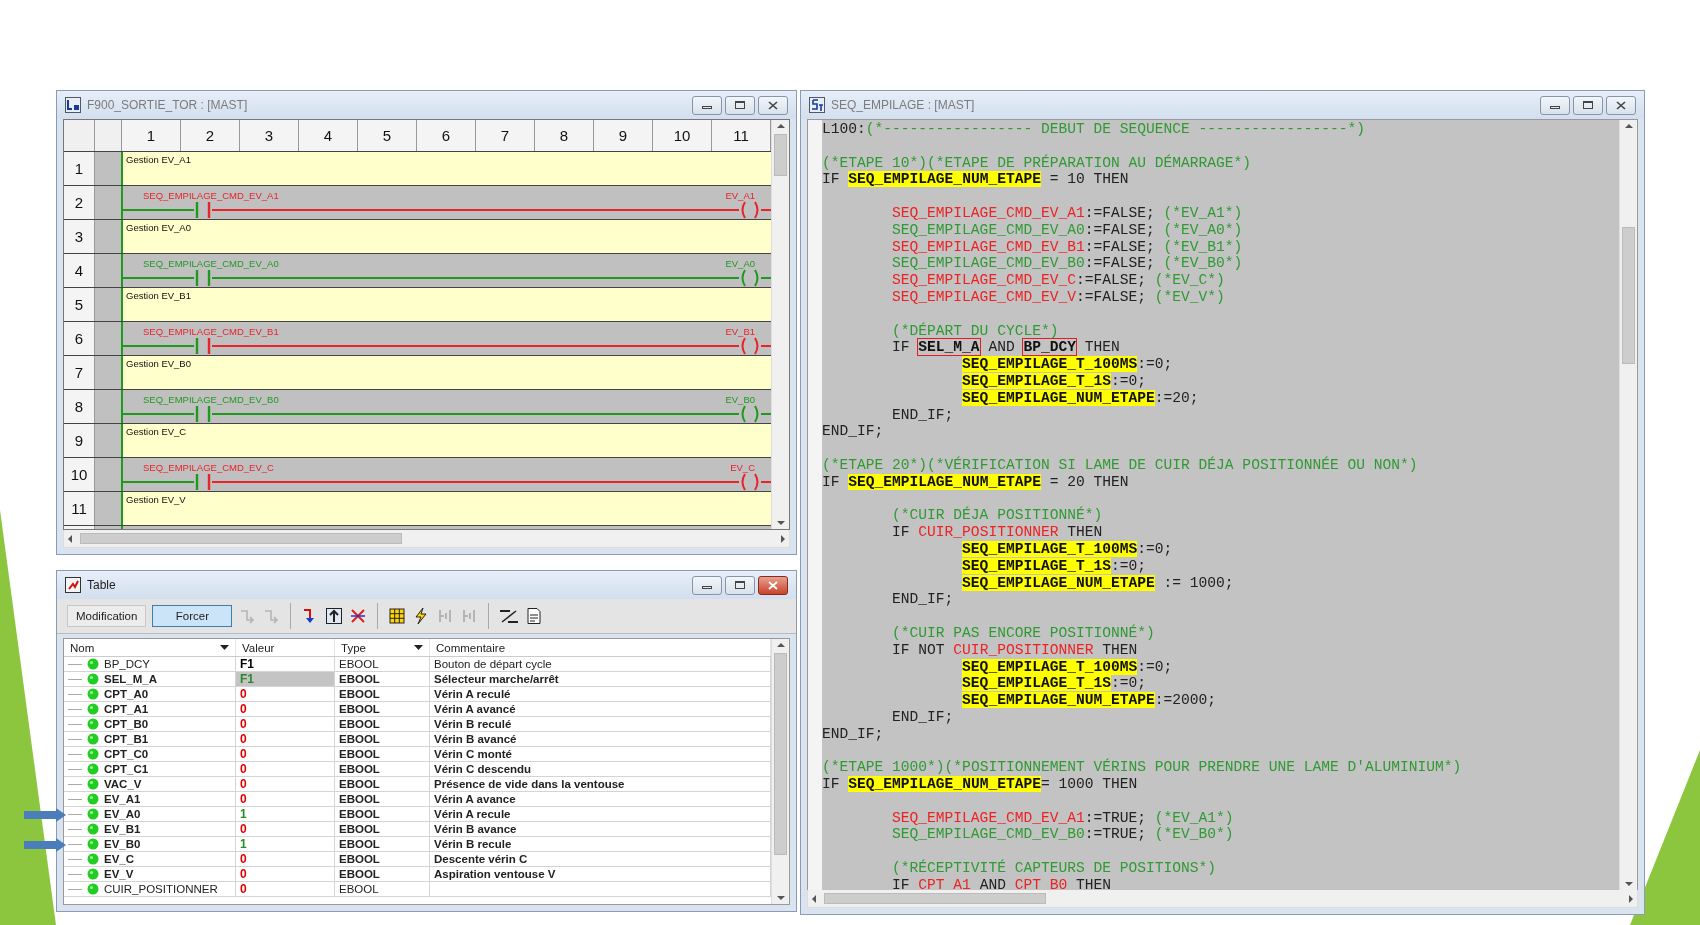  Describe the element at coordinates (107, 616) in the screenshot. I see `mode-button: Modification` at that location.